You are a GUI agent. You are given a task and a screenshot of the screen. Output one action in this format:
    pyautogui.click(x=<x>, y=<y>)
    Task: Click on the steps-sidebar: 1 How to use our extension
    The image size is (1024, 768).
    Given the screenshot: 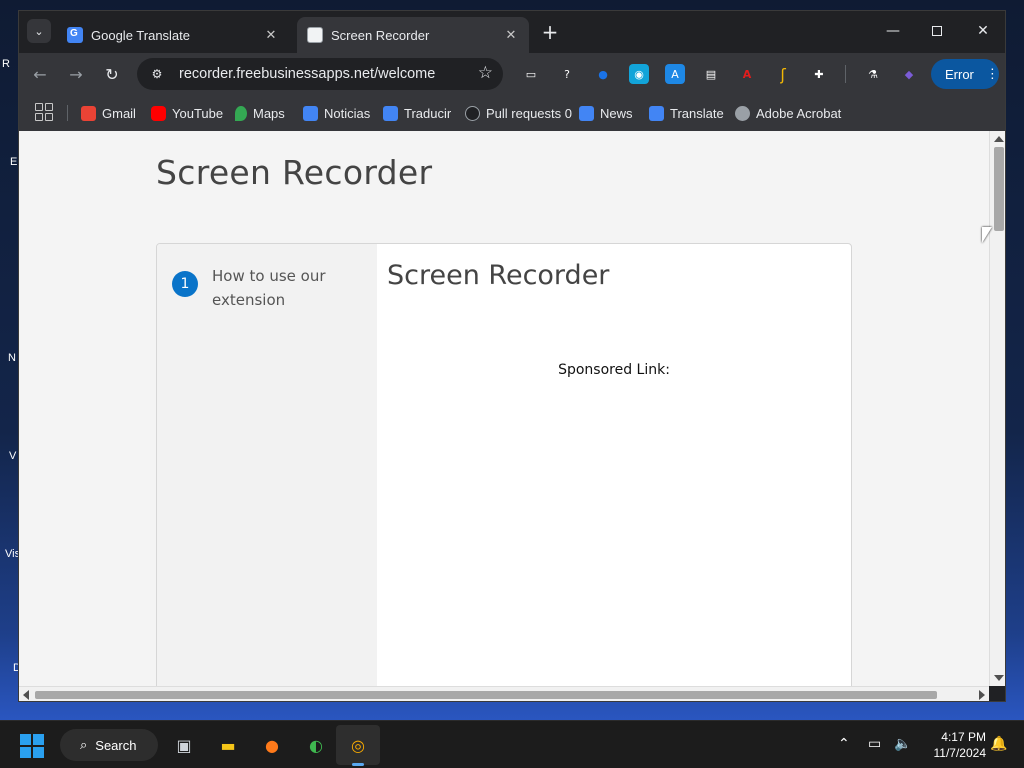 What is the action you would take?
    pyautogui.click(x=267, y=465)
    